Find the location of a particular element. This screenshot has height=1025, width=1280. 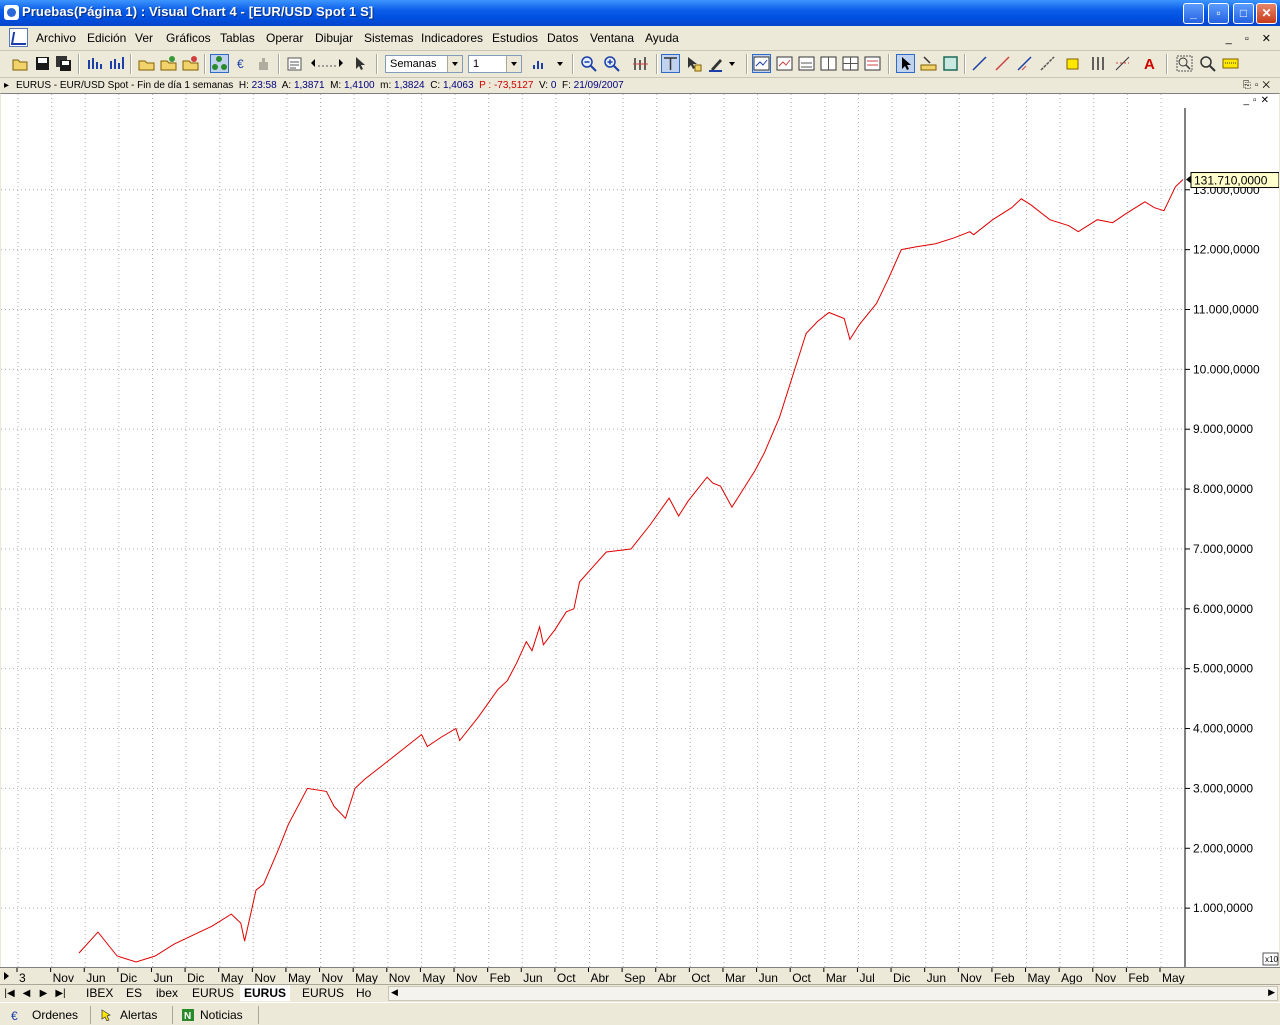

menu-indicadores: Indicadores is located at coordinates (452, 38).